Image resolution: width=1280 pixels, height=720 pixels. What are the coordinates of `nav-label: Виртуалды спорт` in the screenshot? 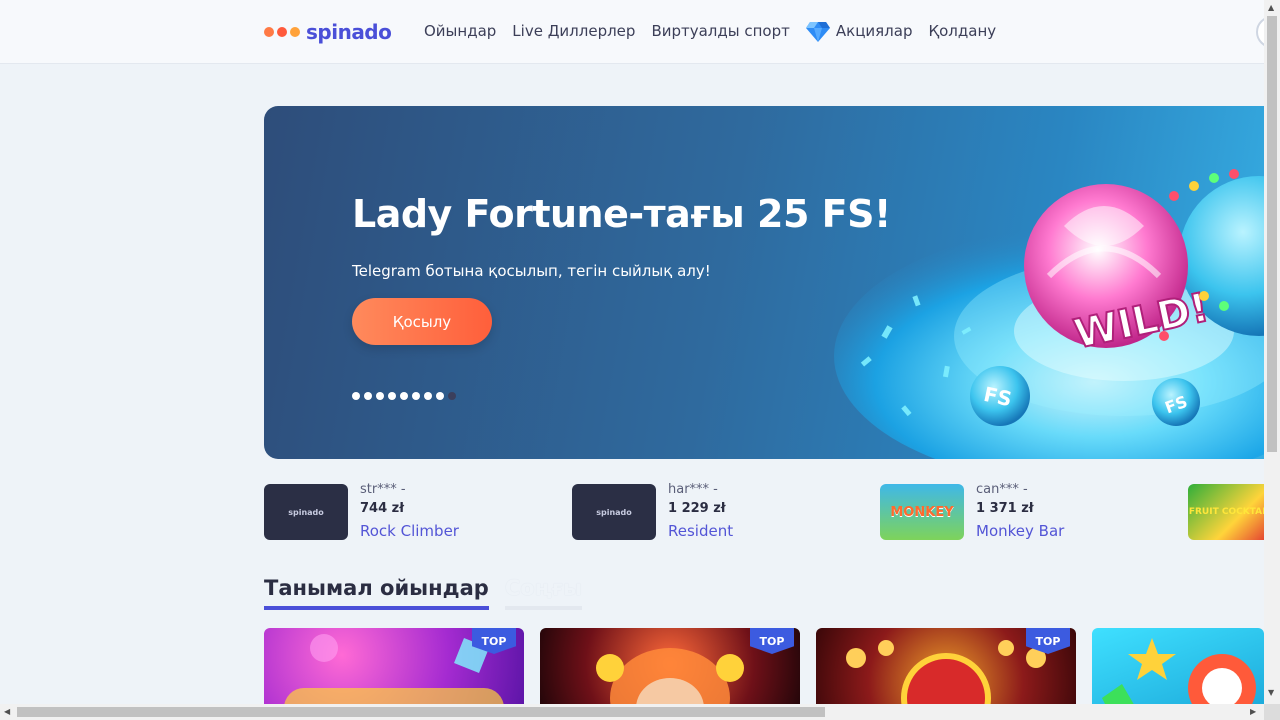 It's located at (720, 31).